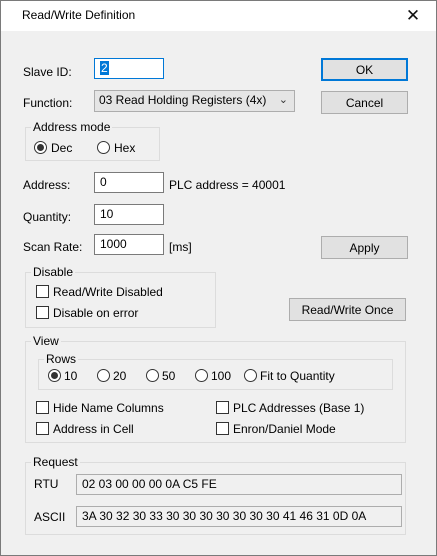 The height and width of the screenshot is (556, 437). I want to click on rows-title: Rows, so click(61, 359).